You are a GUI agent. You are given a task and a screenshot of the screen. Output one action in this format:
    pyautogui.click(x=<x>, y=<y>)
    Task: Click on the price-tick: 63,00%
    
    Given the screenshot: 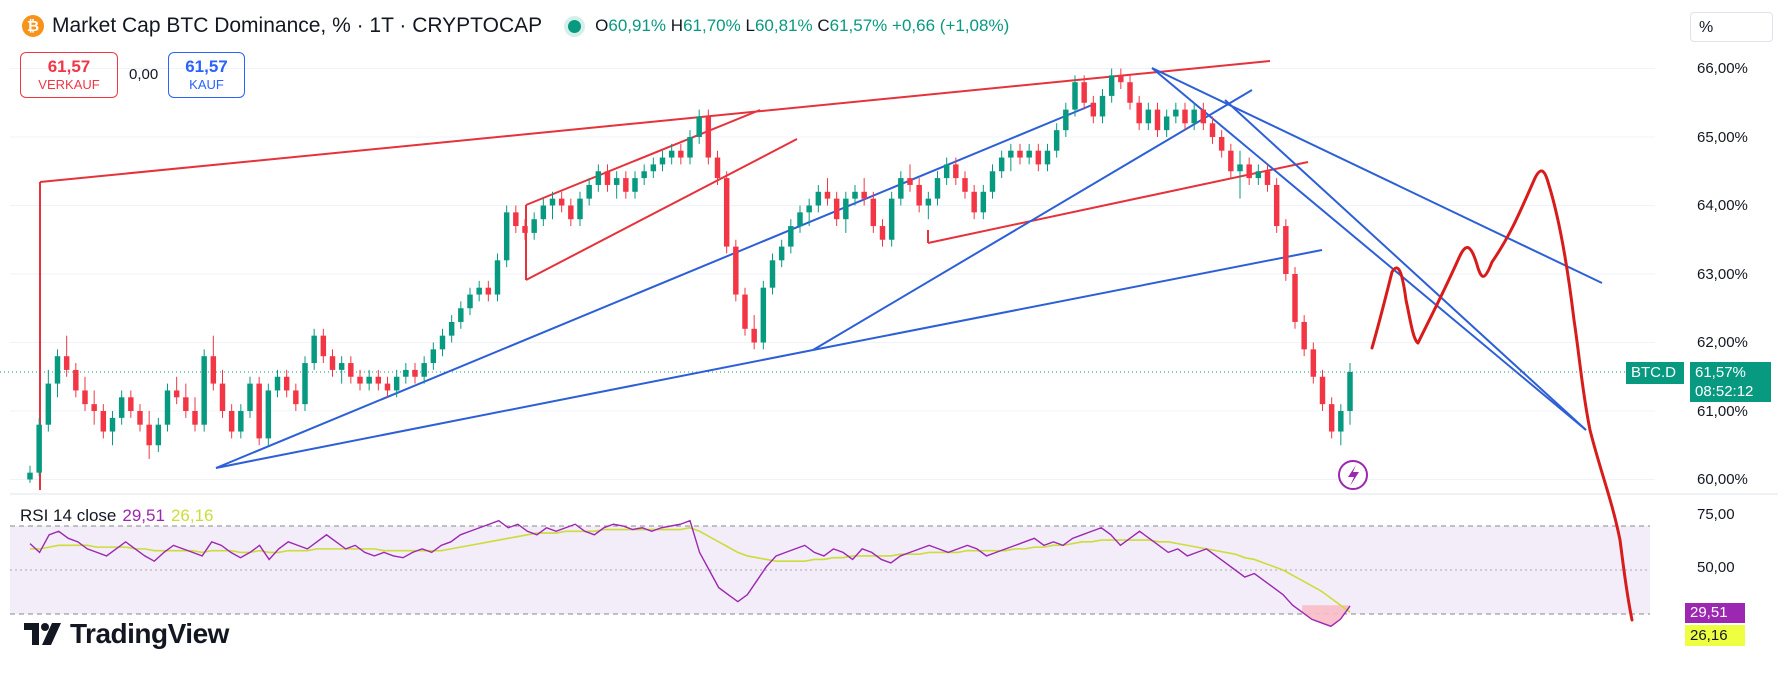 What is the action you would take?
    pyautogui.click(x=1722, y=274)
    